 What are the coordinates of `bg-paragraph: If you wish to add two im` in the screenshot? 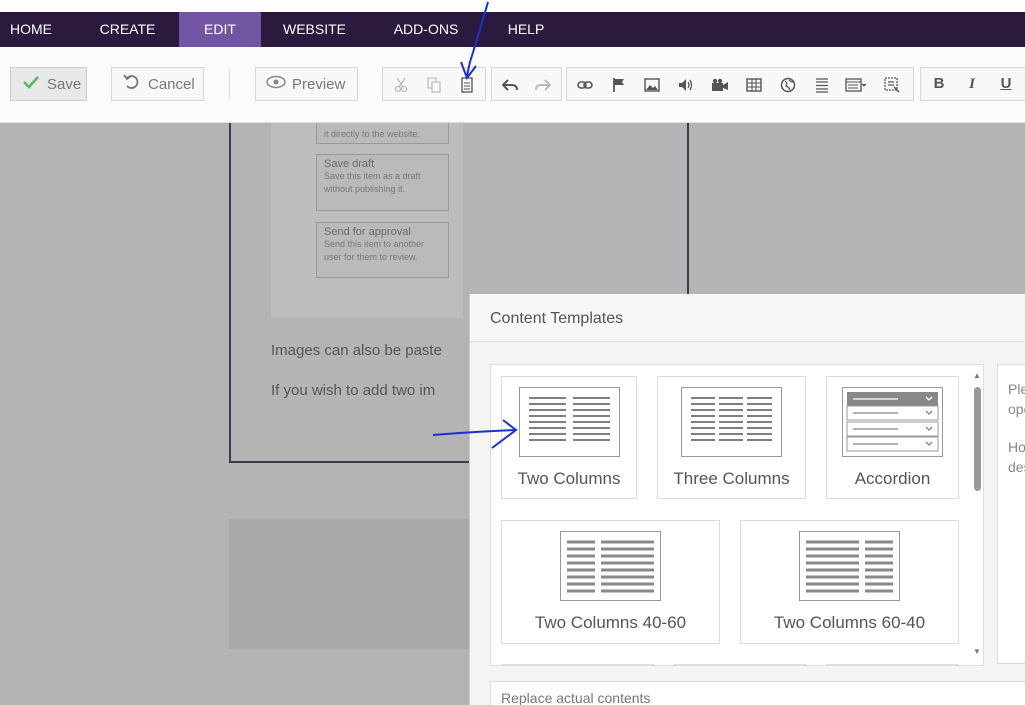 It's located at (353, 390).